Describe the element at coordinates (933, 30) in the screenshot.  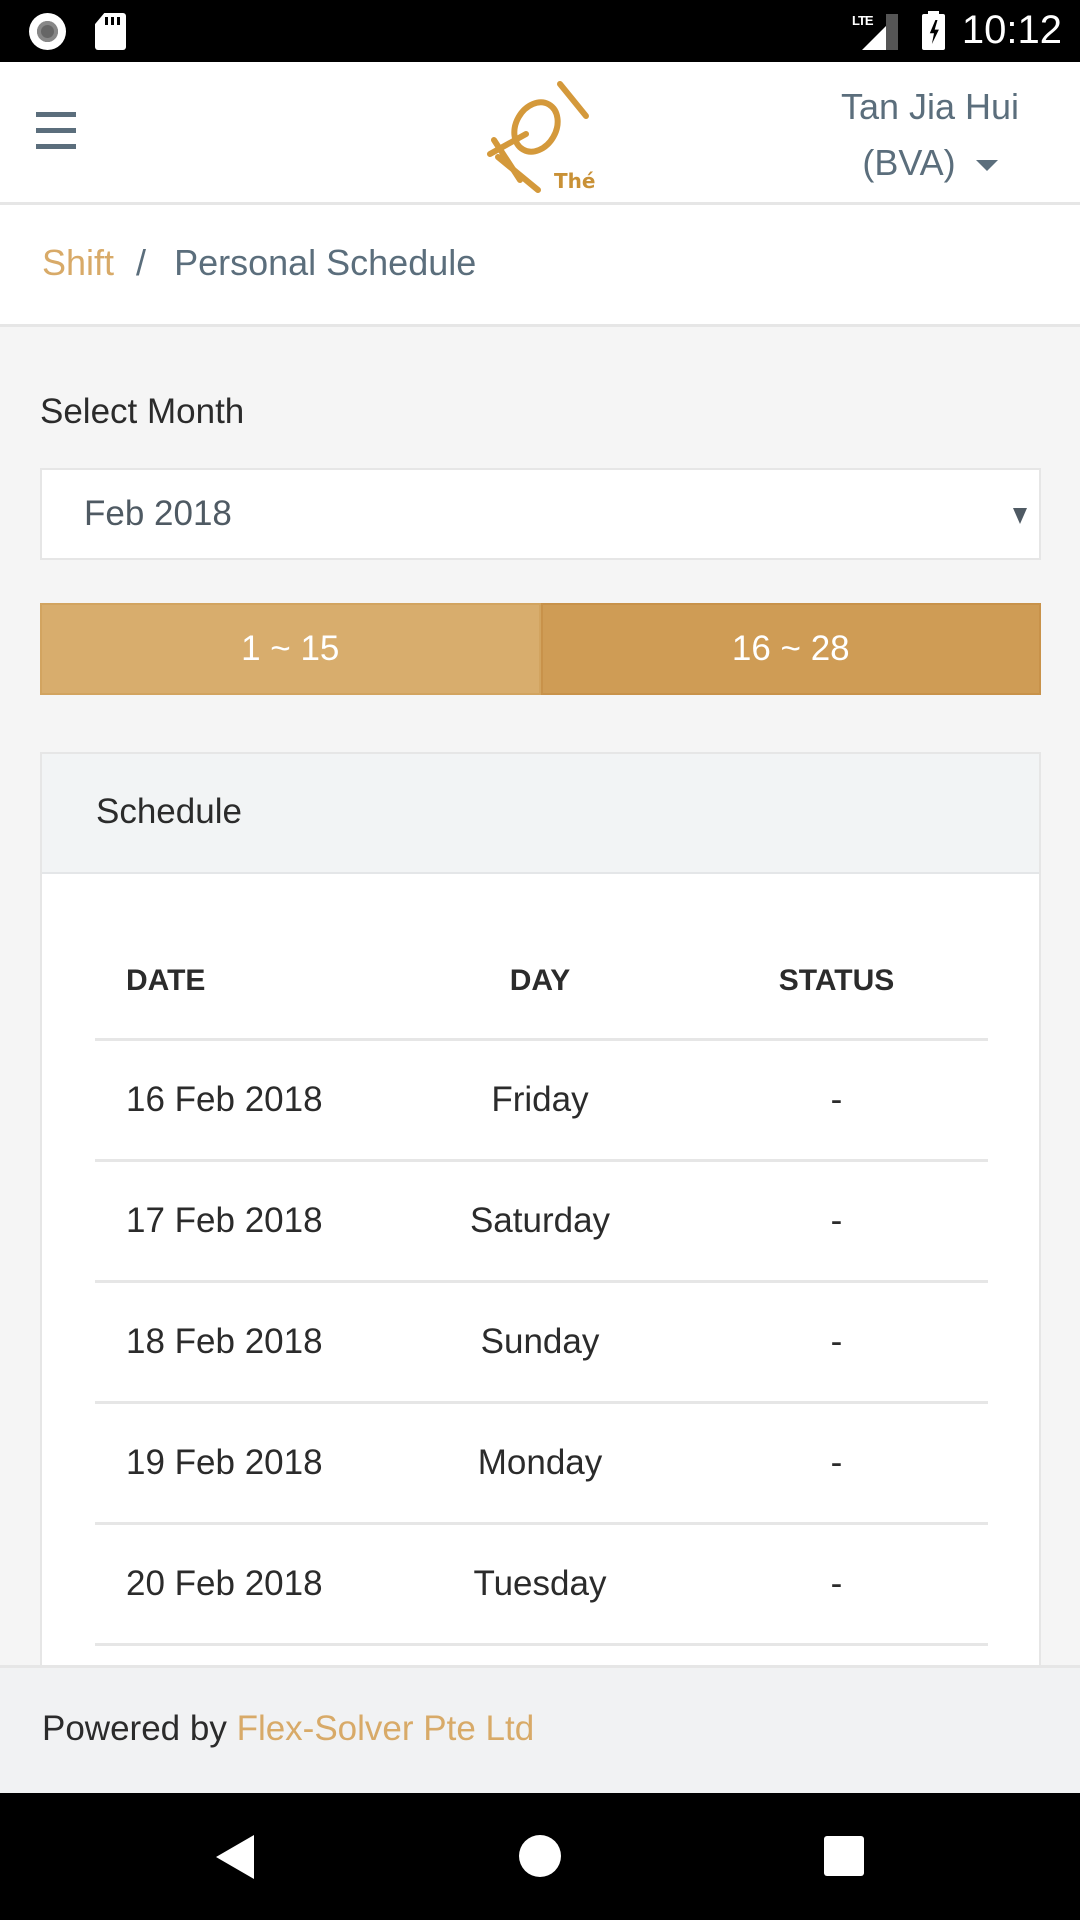
I see `battery-charging-icon` at that location.